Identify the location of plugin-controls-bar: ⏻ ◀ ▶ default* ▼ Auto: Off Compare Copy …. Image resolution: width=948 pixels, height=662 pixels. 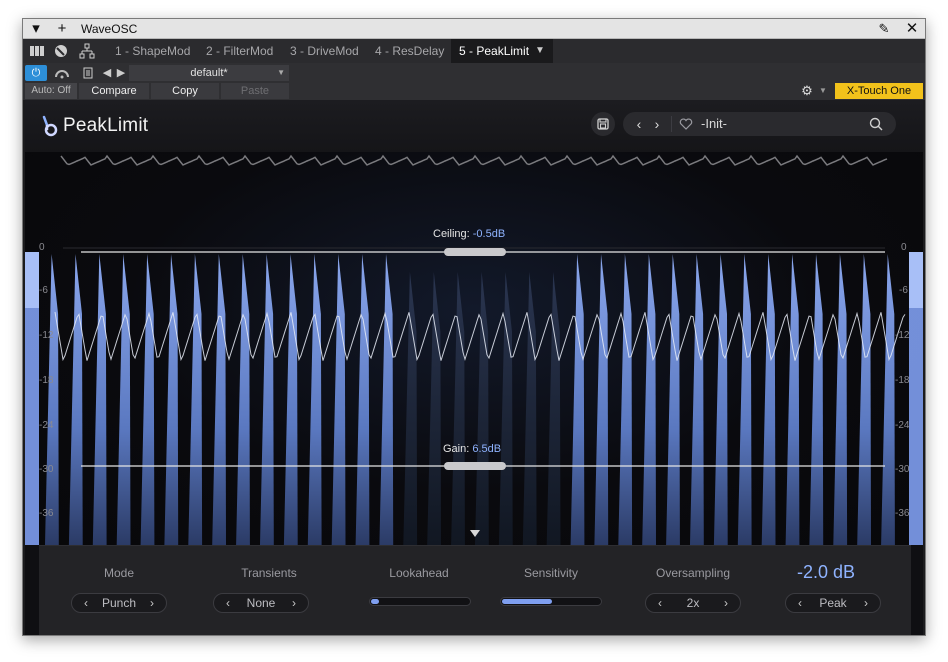
(474, 81).